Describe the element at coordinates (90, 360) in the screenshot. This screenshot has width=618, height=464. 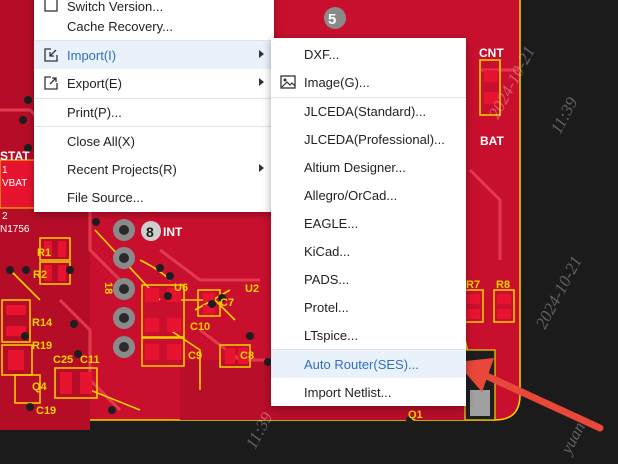
I see `designator-c11: C11` at that location.